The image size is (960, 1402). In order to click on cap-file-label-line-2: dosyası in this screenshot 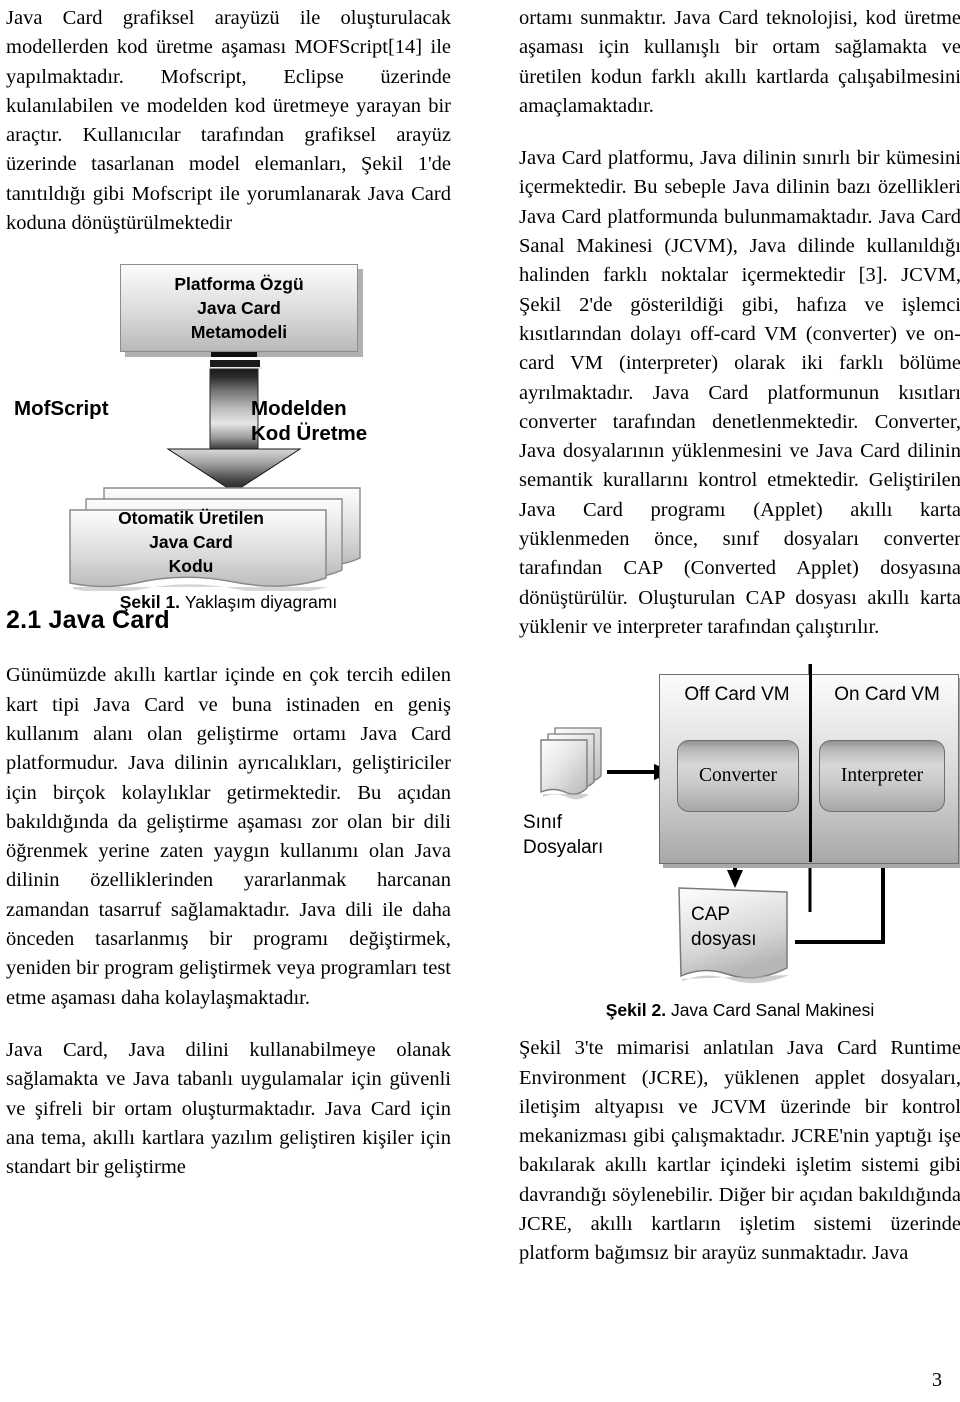, I will do `click(724, 940)`.